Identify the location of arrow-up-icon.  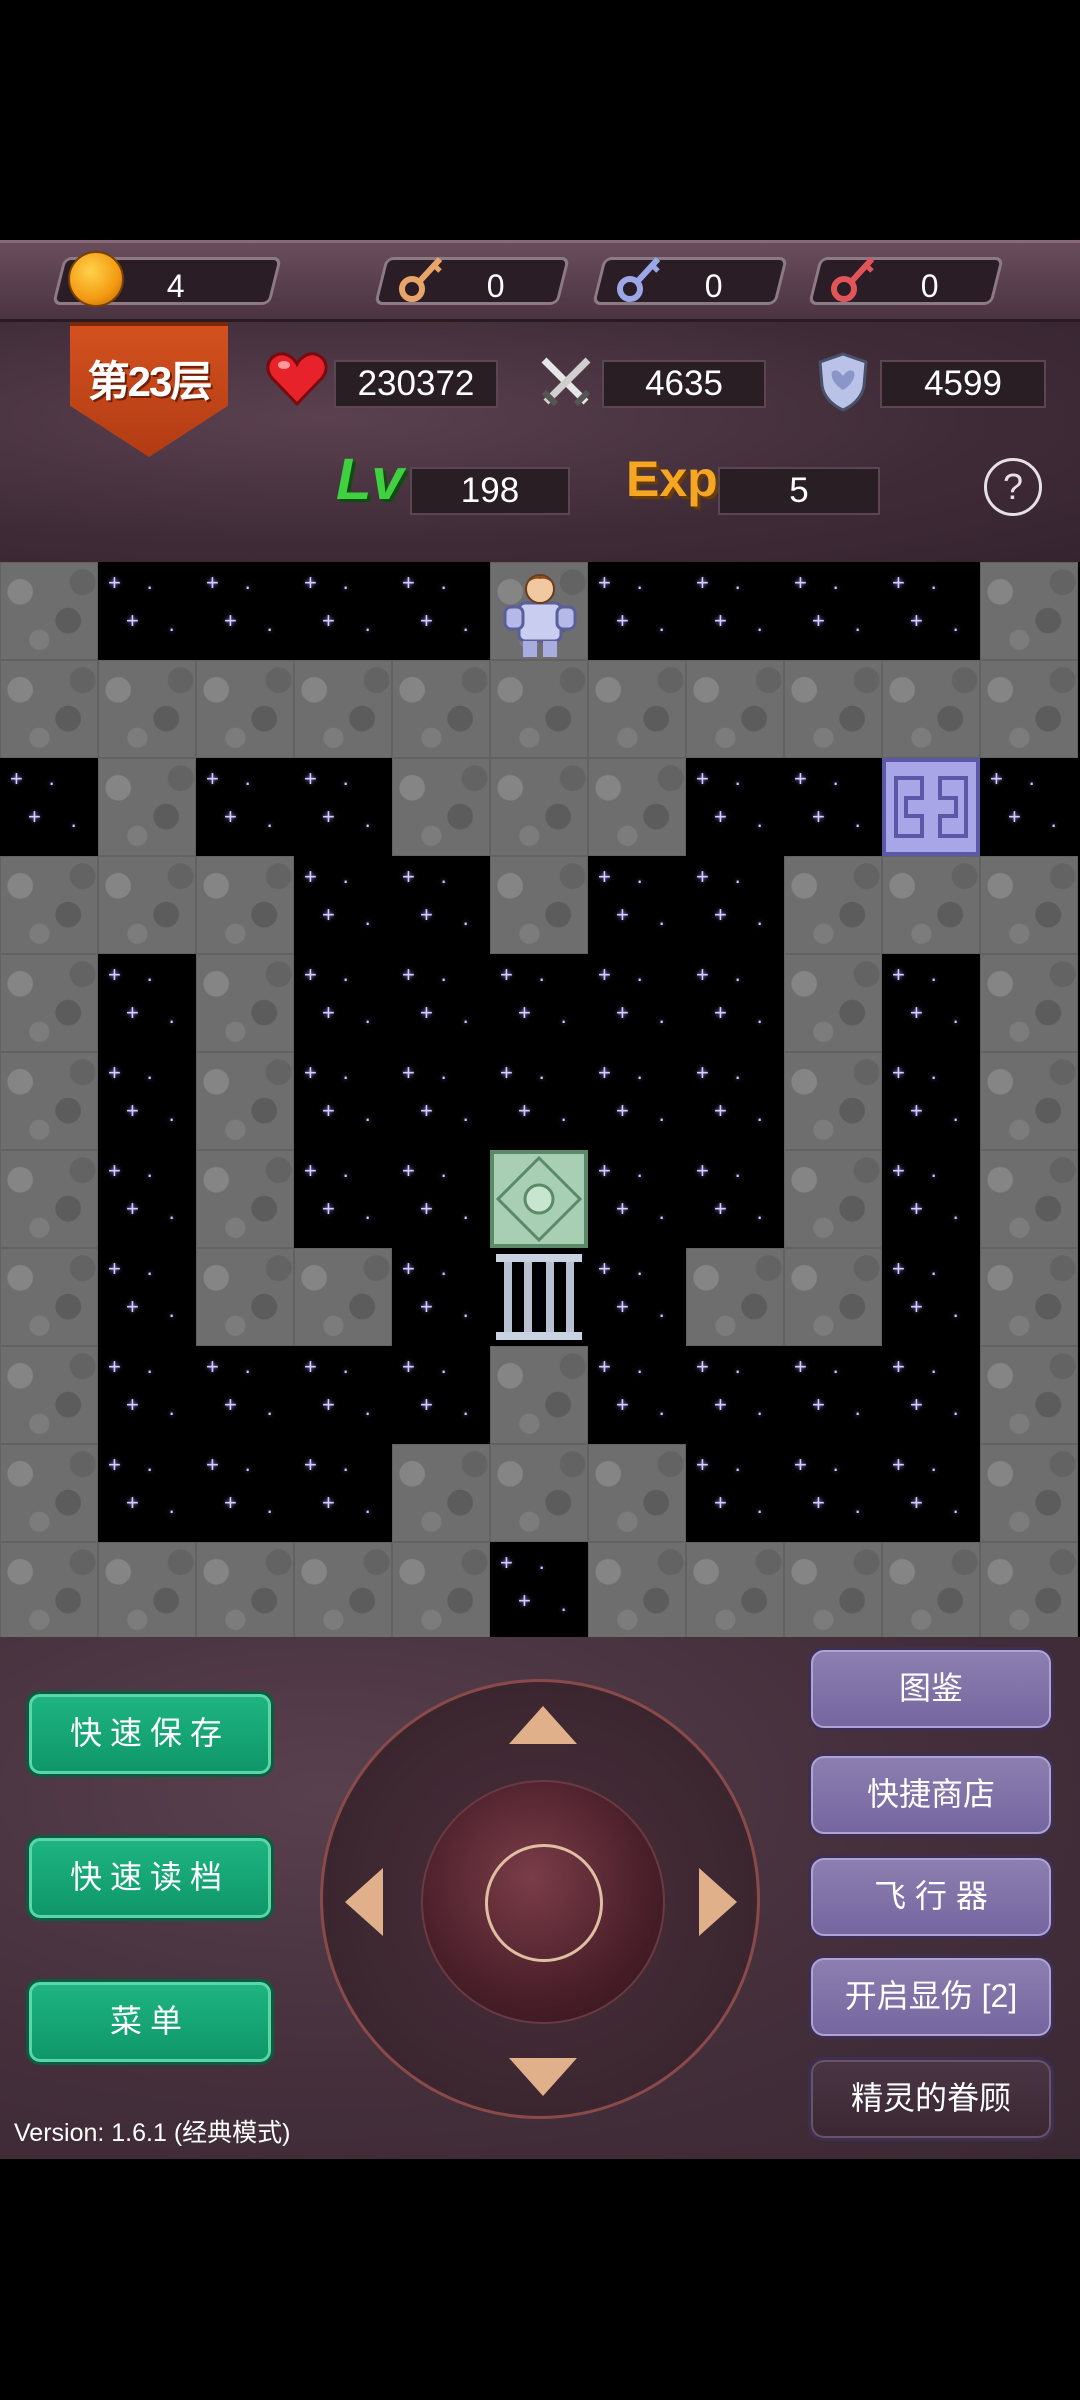
(543, 1725).